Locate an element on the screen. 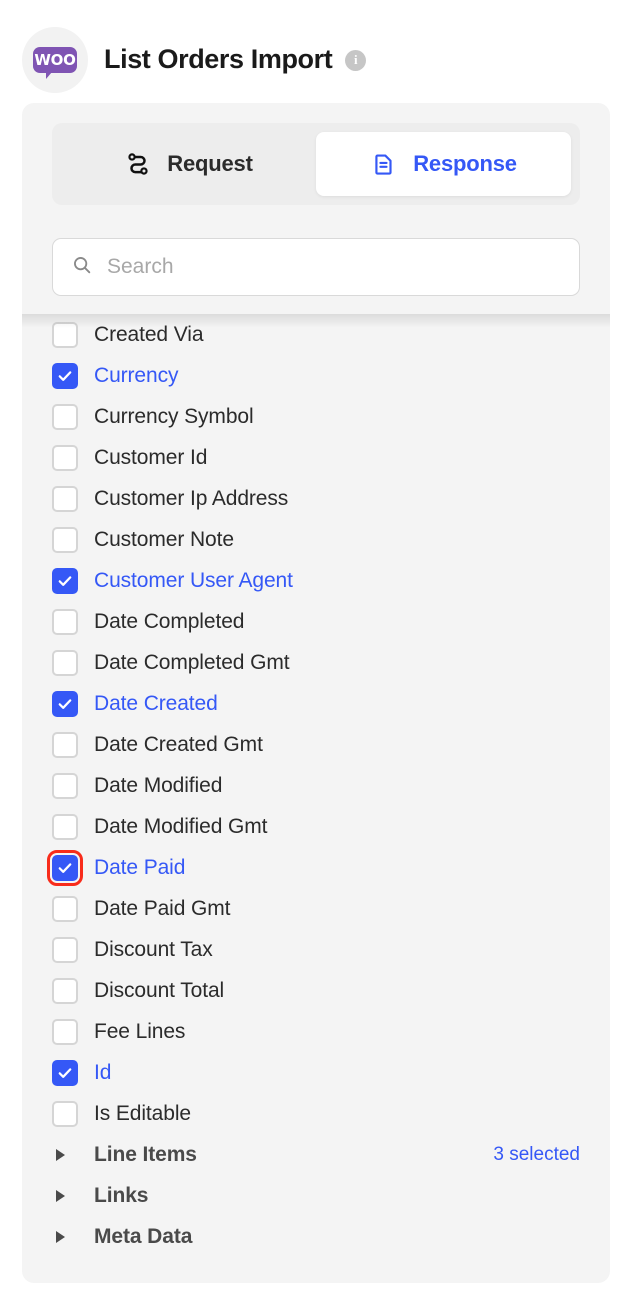  search-icon is located at coordinates (82, 267).